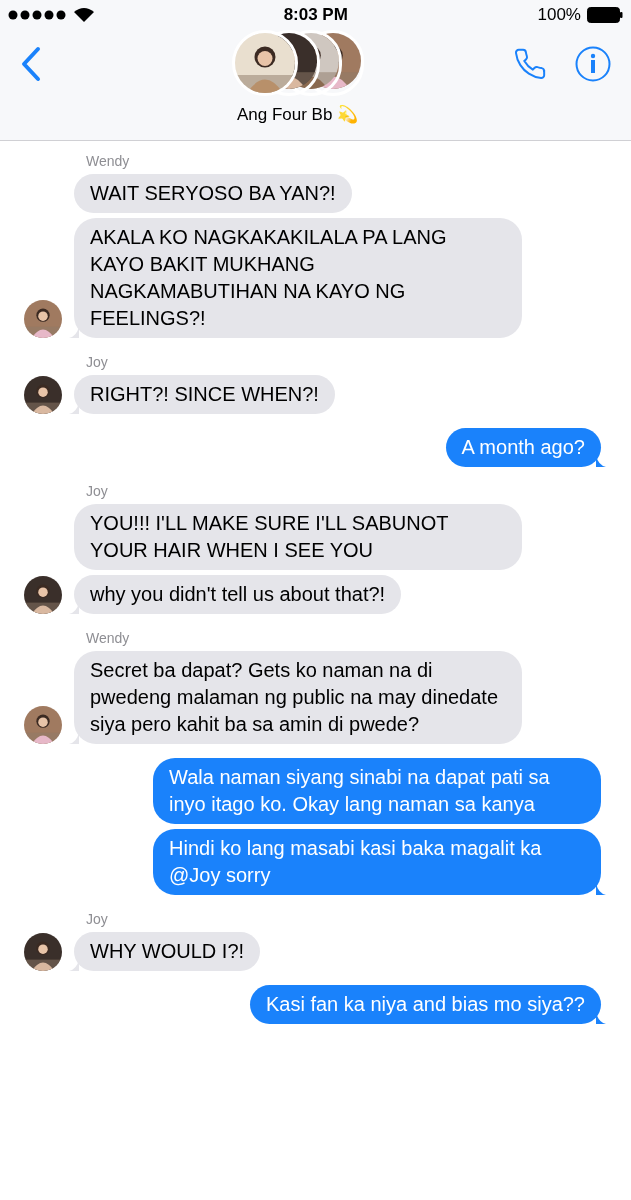 The image size is (631, 1200). I want to click on message-bubble: YOU!!! I'LL MAKE SURE I'LL SABUNOT YOUR HAIR WHEN I SEE YOU, so click(298, 537).